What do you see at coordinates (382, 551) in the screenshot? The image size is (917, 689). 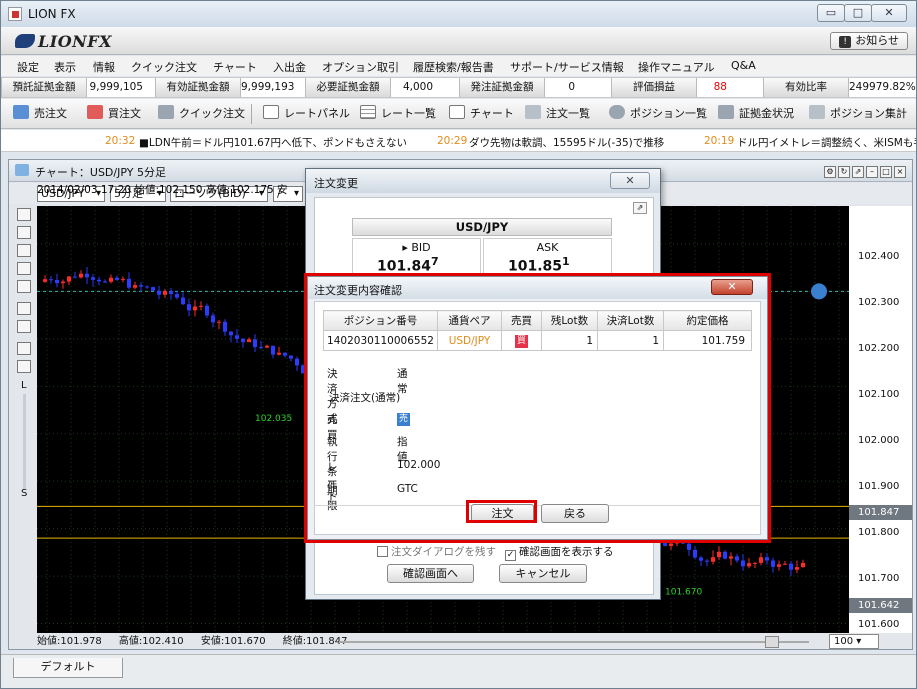 I see `keep-dialog-check` at bounding box center [382, 551].